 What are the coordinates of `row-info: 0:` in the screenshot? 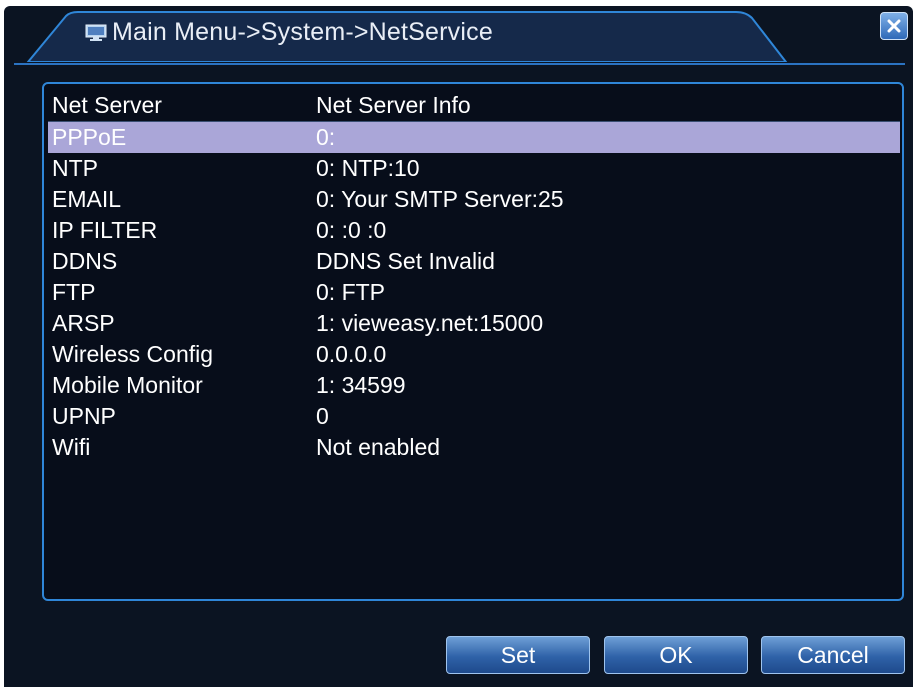 It's located at (326, 137).